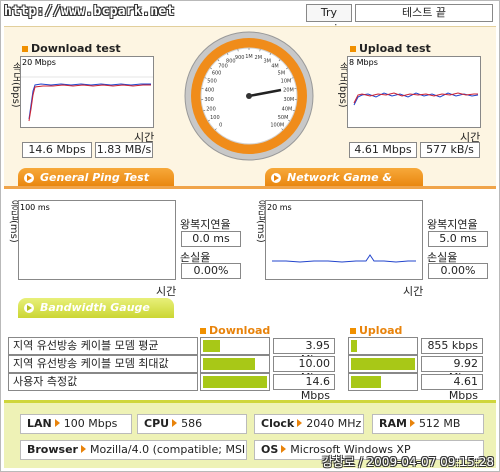 The width and height of the screenshot is (500, 472). I want to click on upload-bar-value: 855 kbps, so click(452, 346).